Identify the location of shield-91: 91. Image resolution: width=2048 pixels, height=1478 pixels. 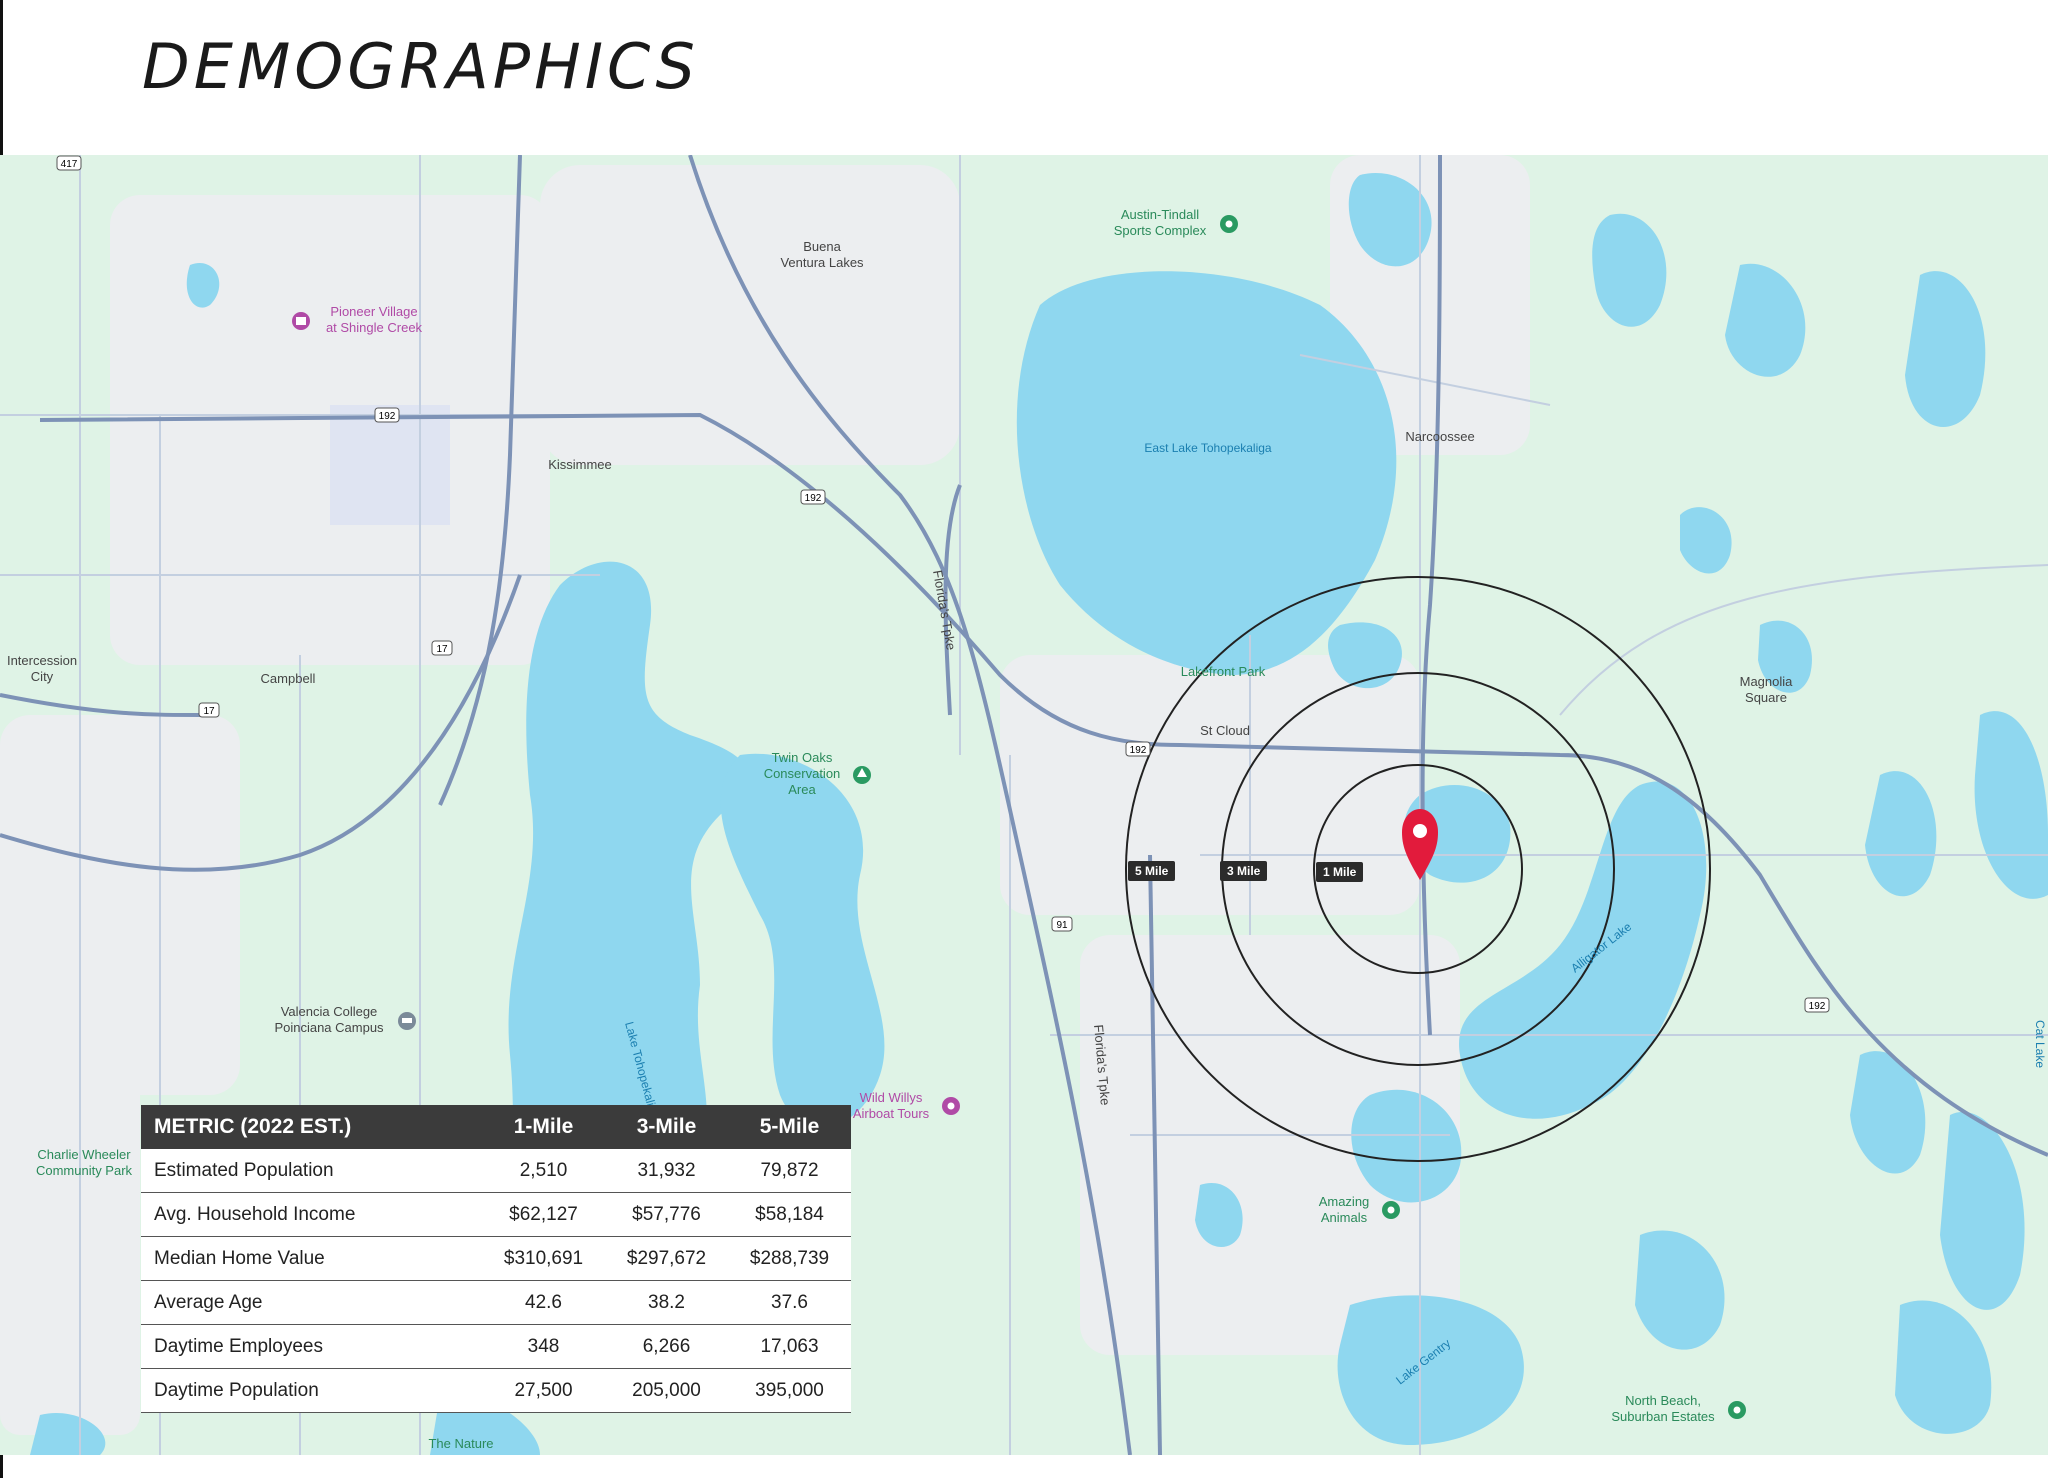
(1062, 924).